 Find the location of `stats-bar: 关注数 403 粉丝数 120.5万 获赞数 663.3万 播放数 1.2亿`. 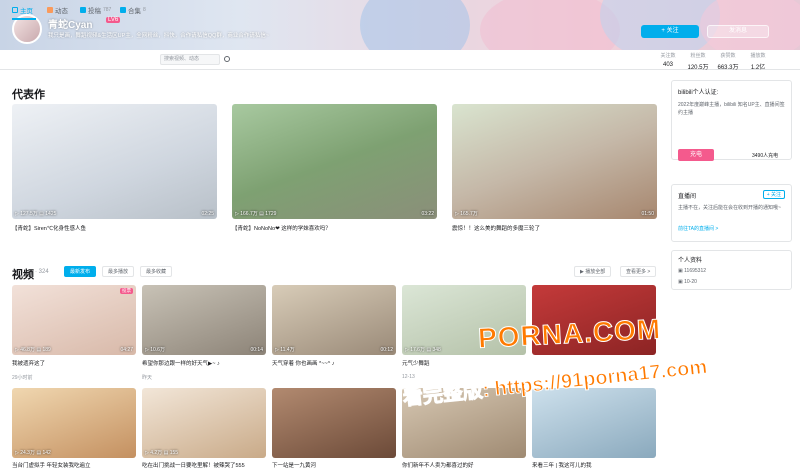

stats-bar: 关注数 403 粉丝数 120.5万 获赞数 663.3万 播放数 1.2亿 is located at coordinates (713, 61).